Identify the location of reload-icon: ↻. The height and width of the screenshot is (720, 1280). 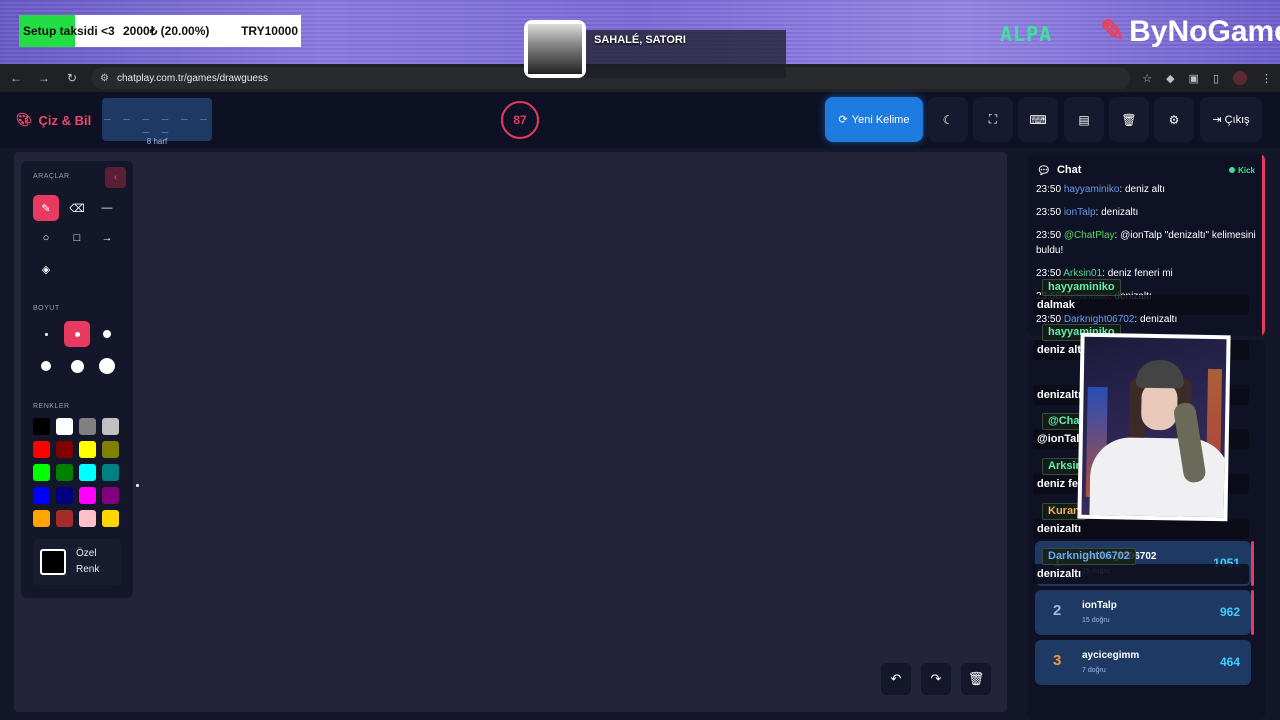
(72, 78).